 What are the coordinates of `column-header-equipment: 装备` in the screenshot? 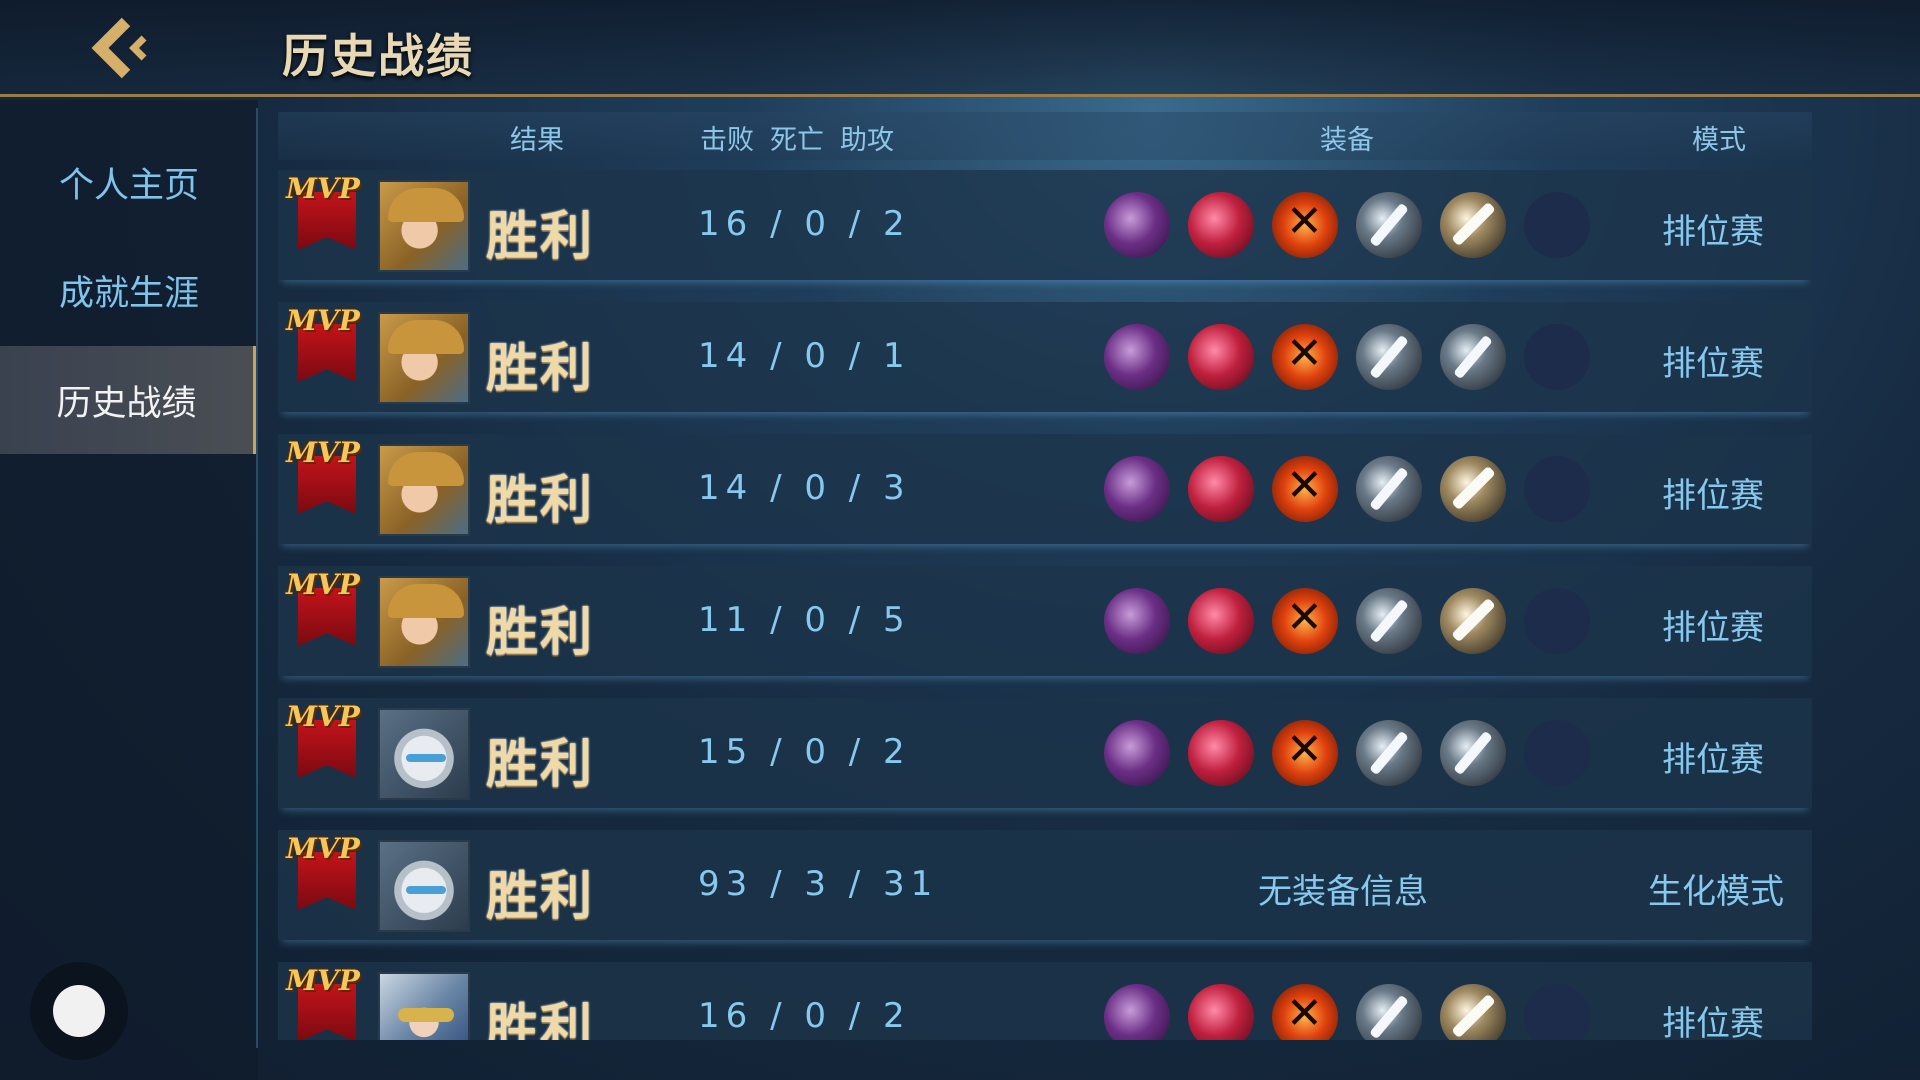 It's located at (1347, 140).